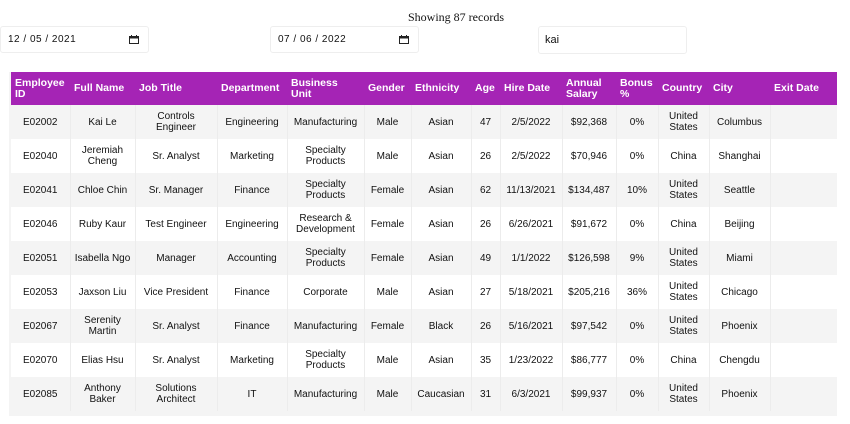 The width and height of the screenshot is (850, 424). What do you see at coordinates (40, 88) in the screenshot?
I see `column-header-employee-id: Employee ID` at bounding box center [40, 88].